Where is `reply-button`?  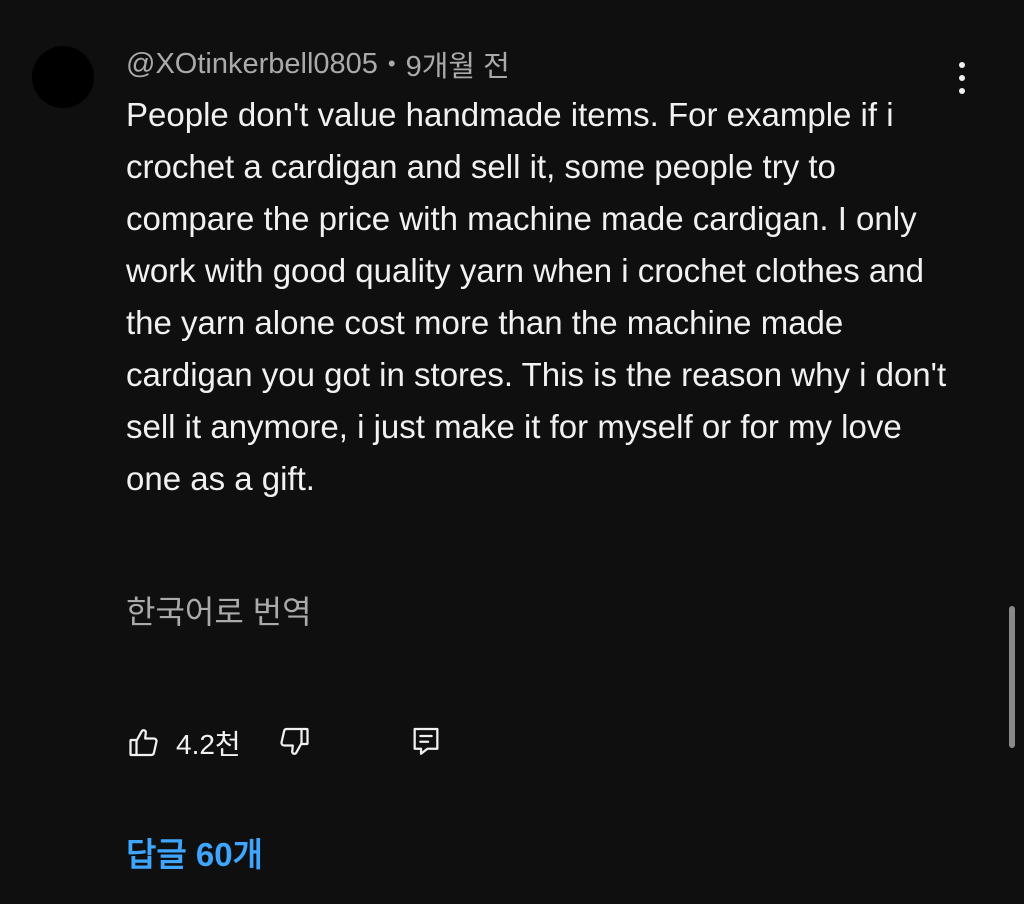
reply-button is located at coordinates (426, 743).